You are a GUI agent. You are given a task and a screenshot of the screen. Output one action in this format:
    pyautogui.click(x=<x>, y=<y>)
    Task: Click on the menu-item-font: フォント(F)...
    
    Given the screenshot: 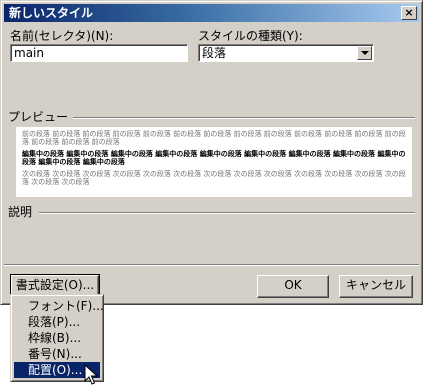 What is the action you would take?
    pyautogui.click(x=59, y=306)
    